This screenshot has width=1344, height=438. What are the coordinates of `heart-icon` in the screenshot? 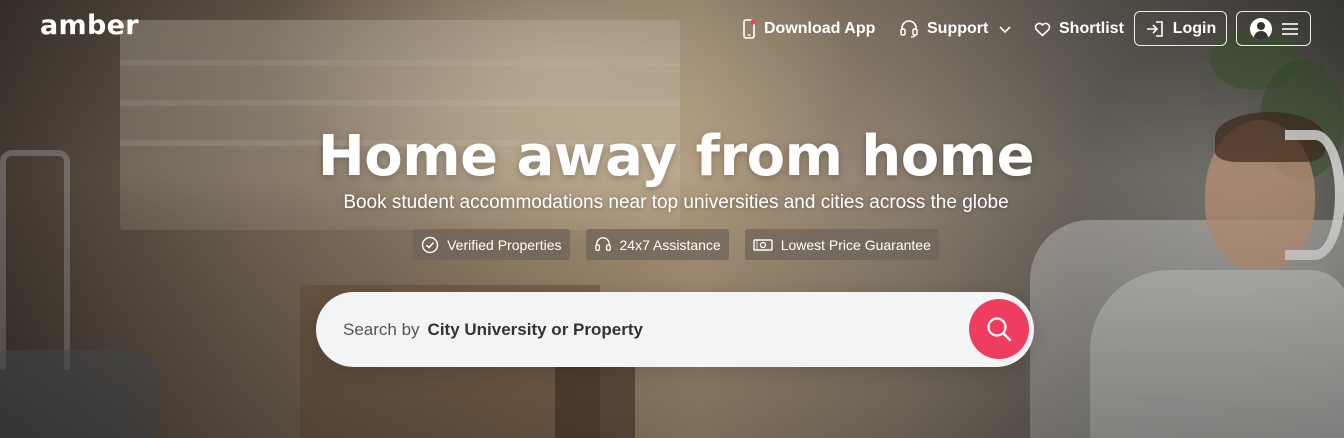 It's located at (1042, 29).